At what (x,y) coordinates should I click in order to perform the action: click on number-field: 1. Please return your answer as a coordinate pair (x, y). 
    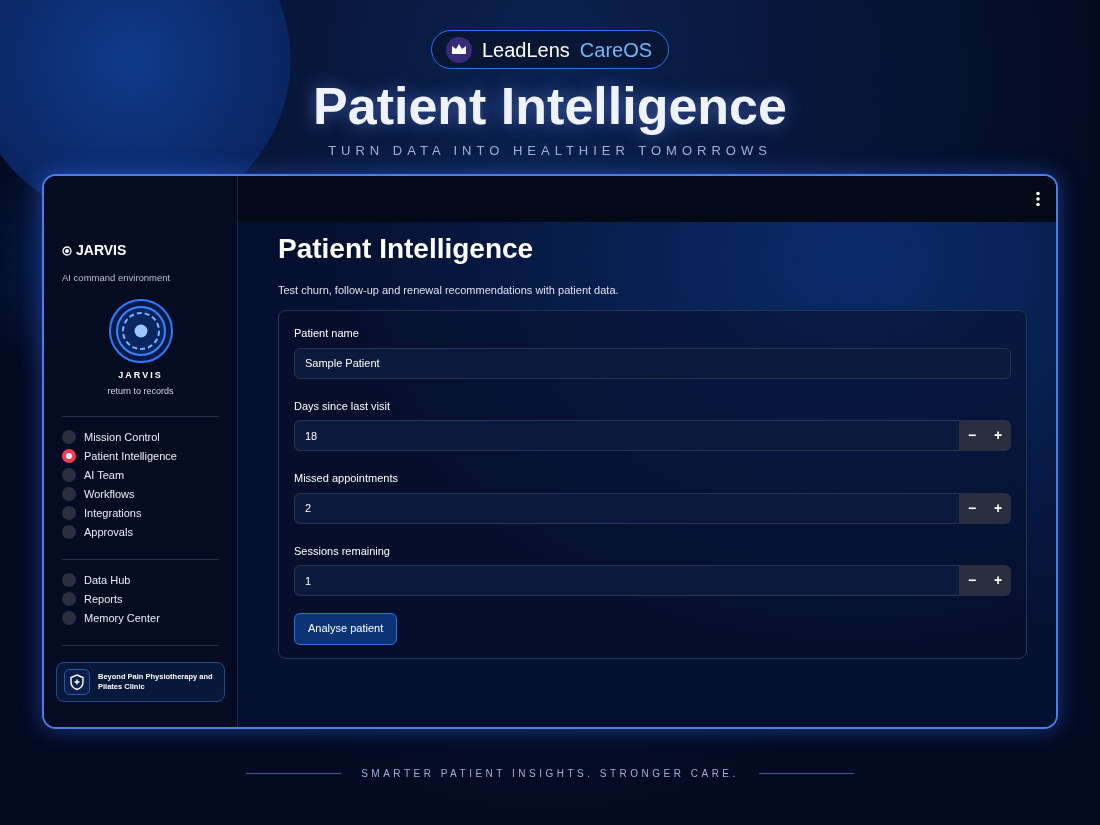
    Looking at the image, I should click on (626, 581).